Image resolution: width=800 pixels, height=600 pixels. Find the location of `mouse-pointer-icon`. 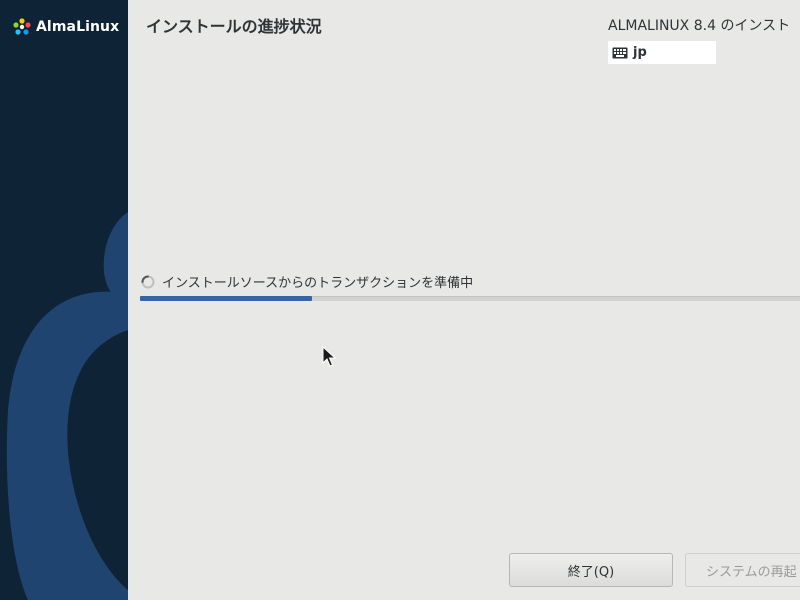

mouse-pointer-icon is located at coordinates (329, 356).